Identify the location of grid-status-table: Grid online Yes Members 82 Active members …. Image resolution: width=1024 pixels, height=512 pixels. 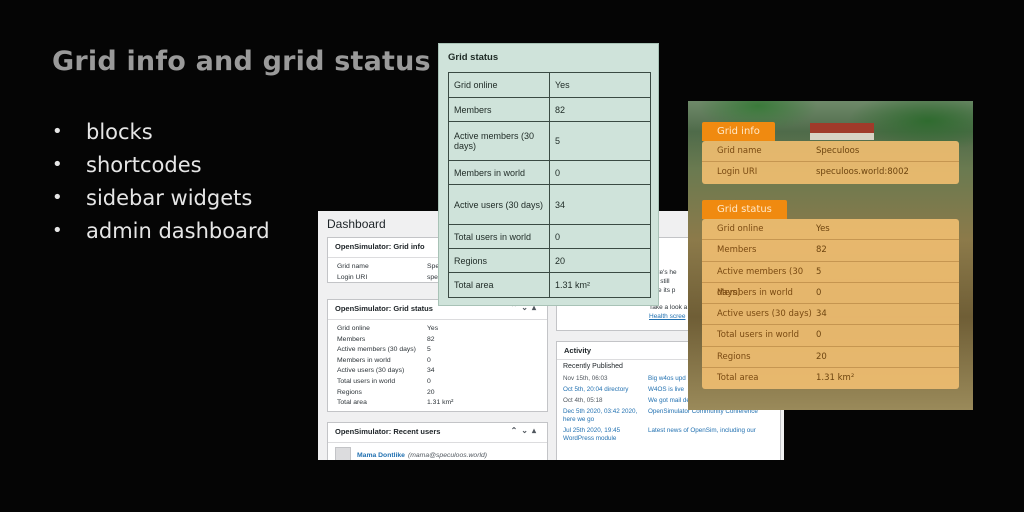
(549, 185).